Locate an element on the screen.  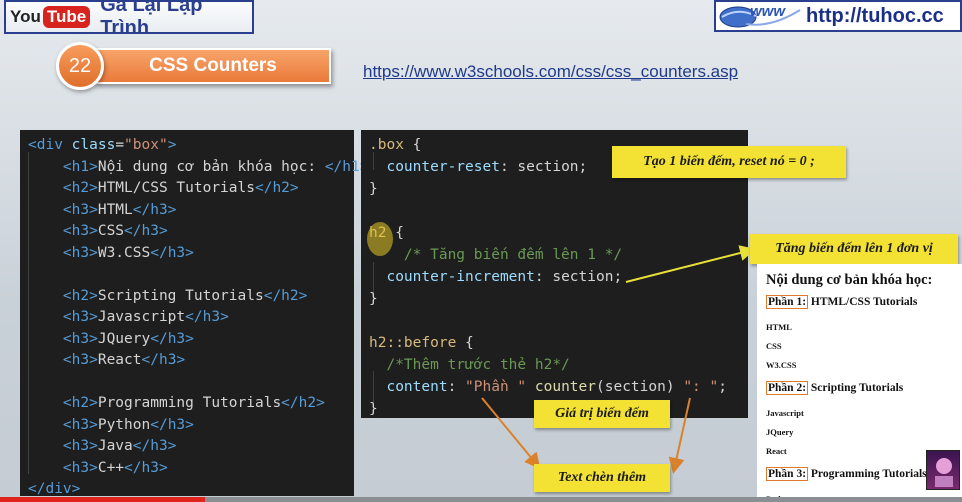
preview-h2: Phần 1: HTML/CSS Tutorials is located at coordinates (842, 302).